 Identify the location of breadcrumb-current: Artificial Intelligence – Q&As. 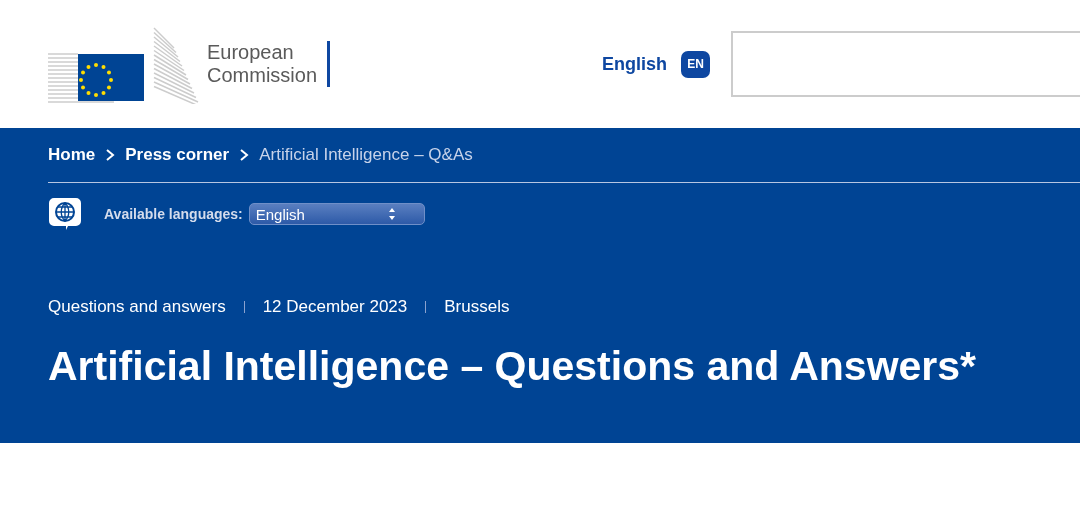
(366, 155).